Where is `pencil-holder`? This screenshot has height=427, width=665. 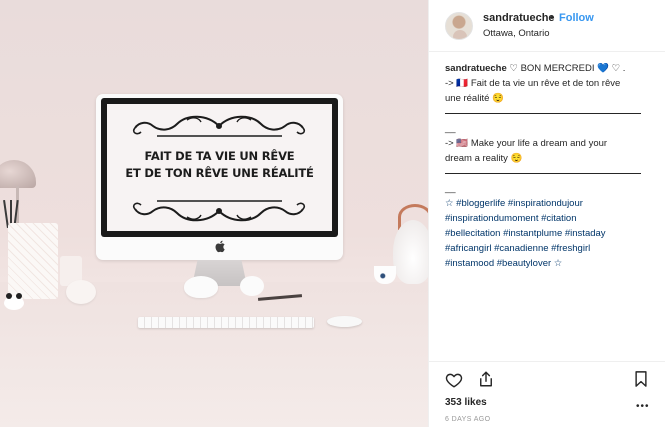 pencil-holder is located at coordinates (33, 261).